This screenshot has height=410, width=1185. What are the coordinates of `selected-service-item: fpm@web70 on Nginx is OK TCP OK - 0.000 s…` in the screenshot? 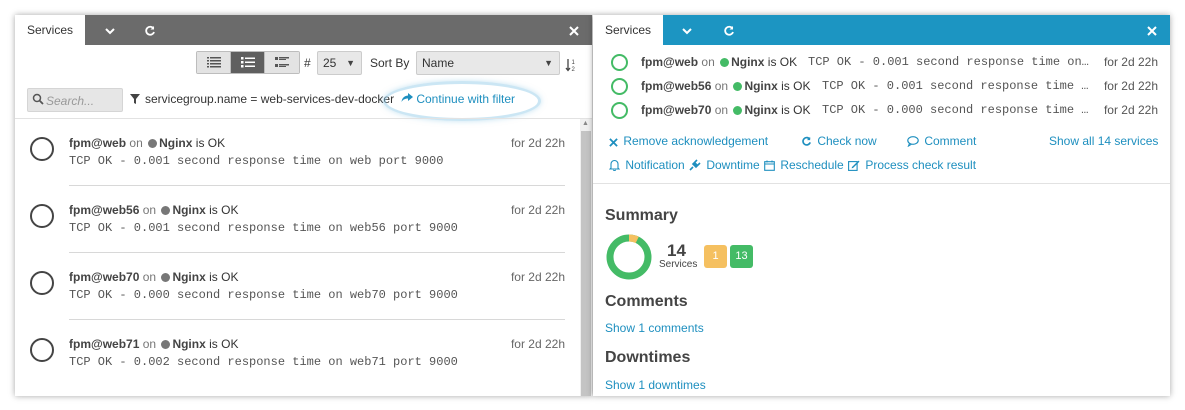 It's located at (881, 109).